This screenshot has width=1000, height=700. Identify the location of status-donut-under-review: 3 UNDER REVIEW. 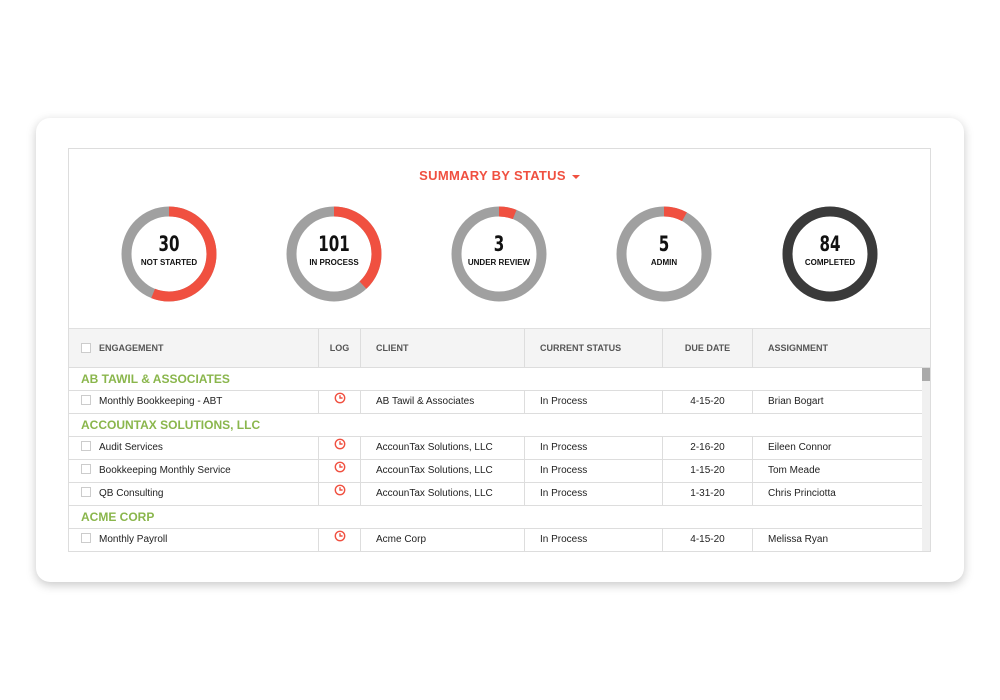
(499, 254).